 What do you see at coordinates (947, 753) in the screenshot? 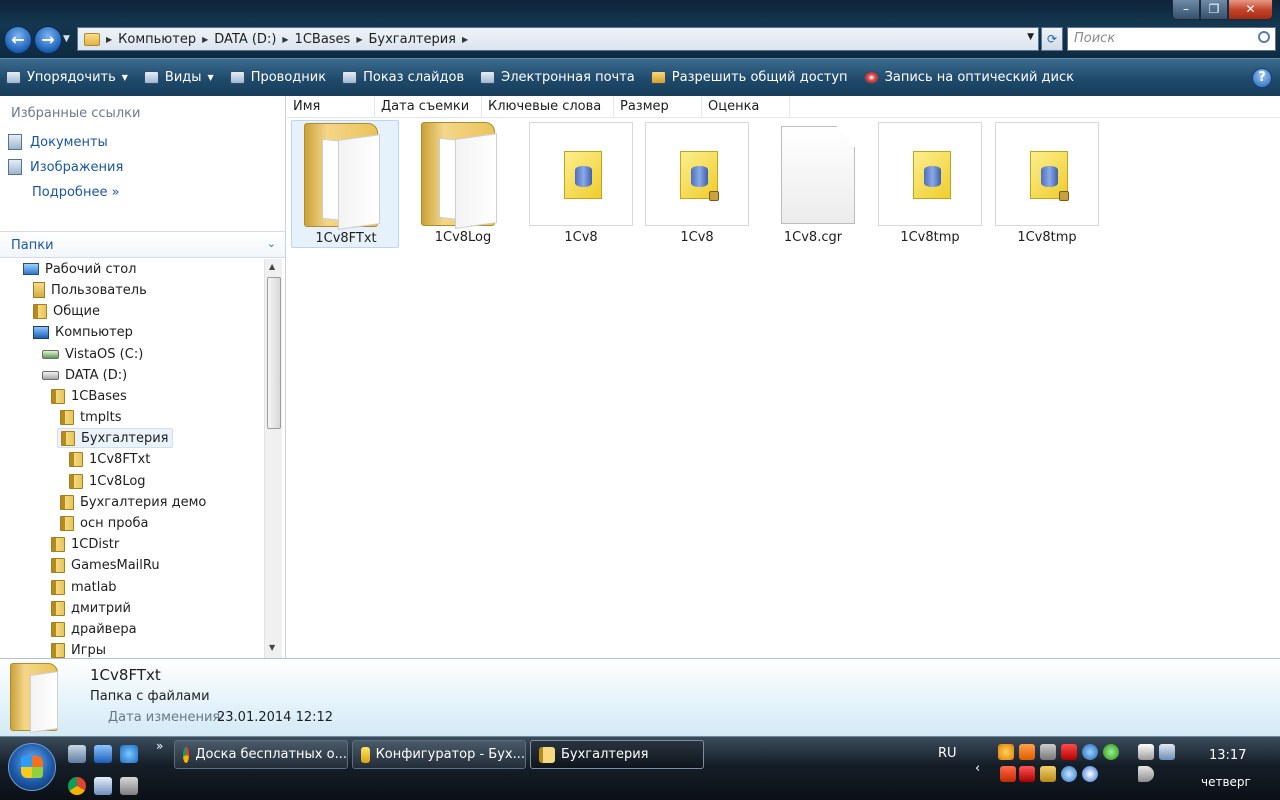
I see `language-indicator: RU` at bounding box center [947, 753].